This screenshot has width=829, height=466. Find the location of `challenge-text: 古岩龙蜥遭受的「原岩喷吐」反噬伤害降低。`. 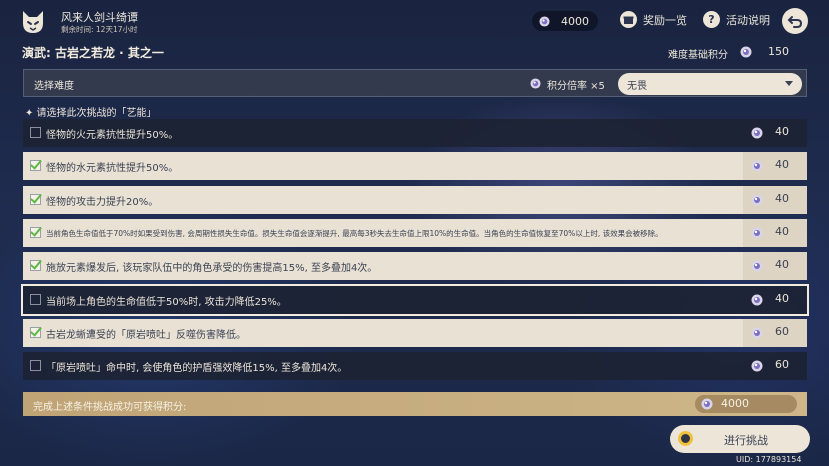

challenge-text: 古岩龙蜥遭受的「原岩喷吐」反噬伤害降低。 is located at coordinates (146, 335).